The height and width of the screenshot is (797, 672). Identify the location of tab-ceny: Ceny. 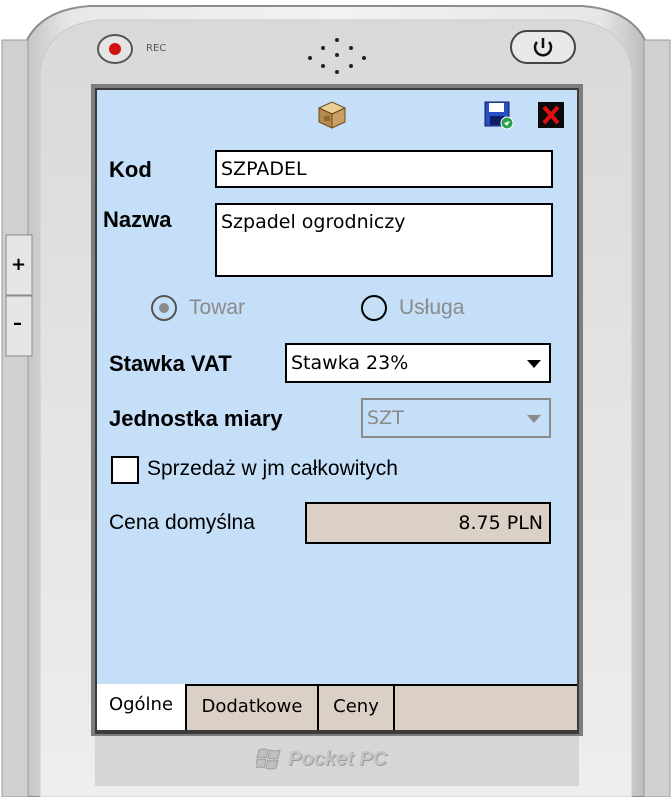
(357, 708).